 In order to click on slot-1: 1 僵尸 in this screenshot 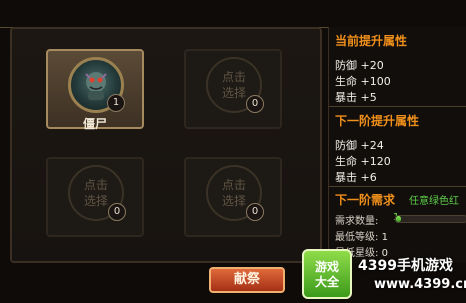, I will do `click(95, 90)`.